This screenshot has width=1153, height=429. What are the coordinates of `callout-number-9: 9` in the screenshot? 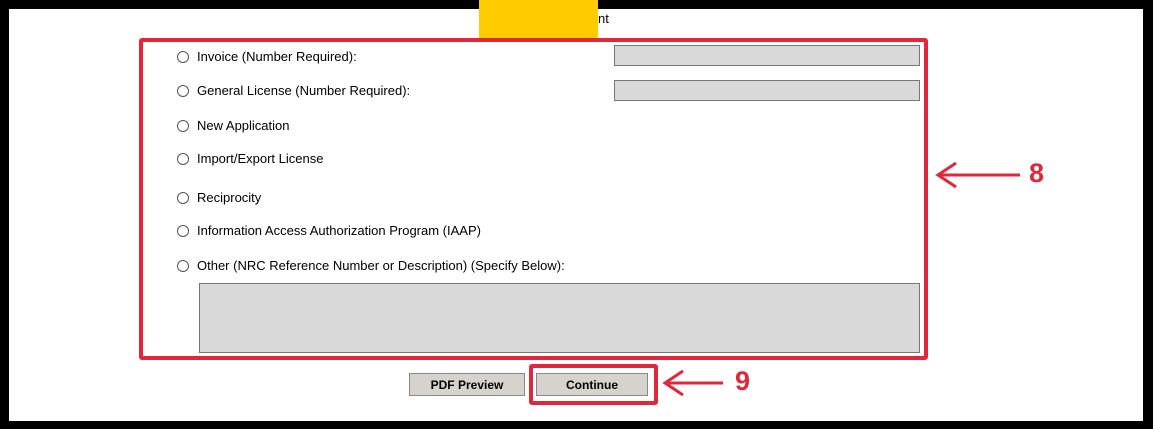 It's located at (743, 381).